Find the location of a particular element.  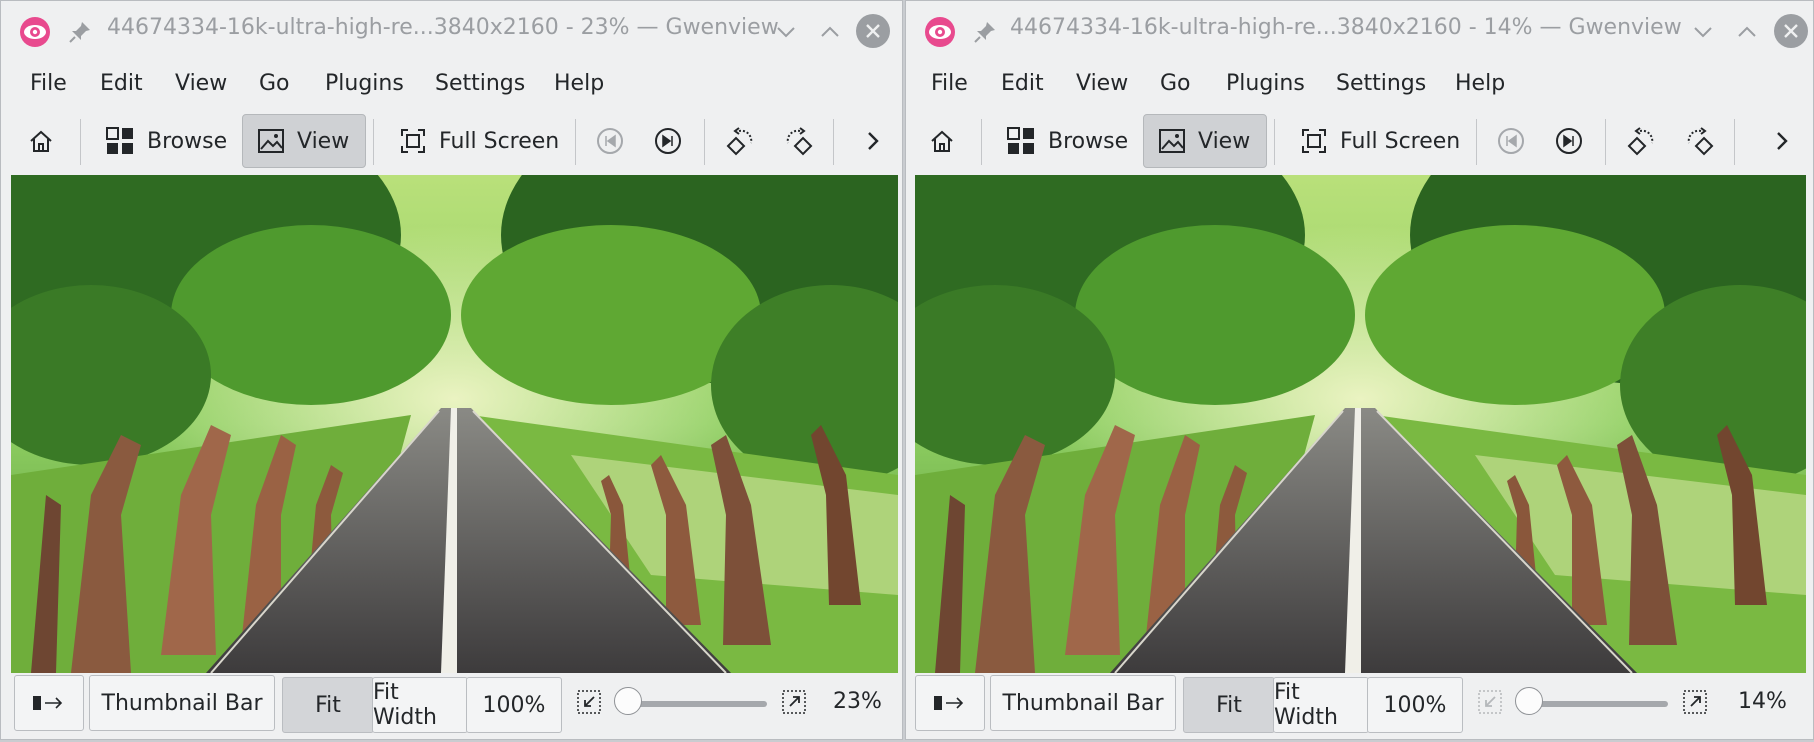

menubar: File Edit View Go Plugins Settings Help is located at coordinates (451, 86).